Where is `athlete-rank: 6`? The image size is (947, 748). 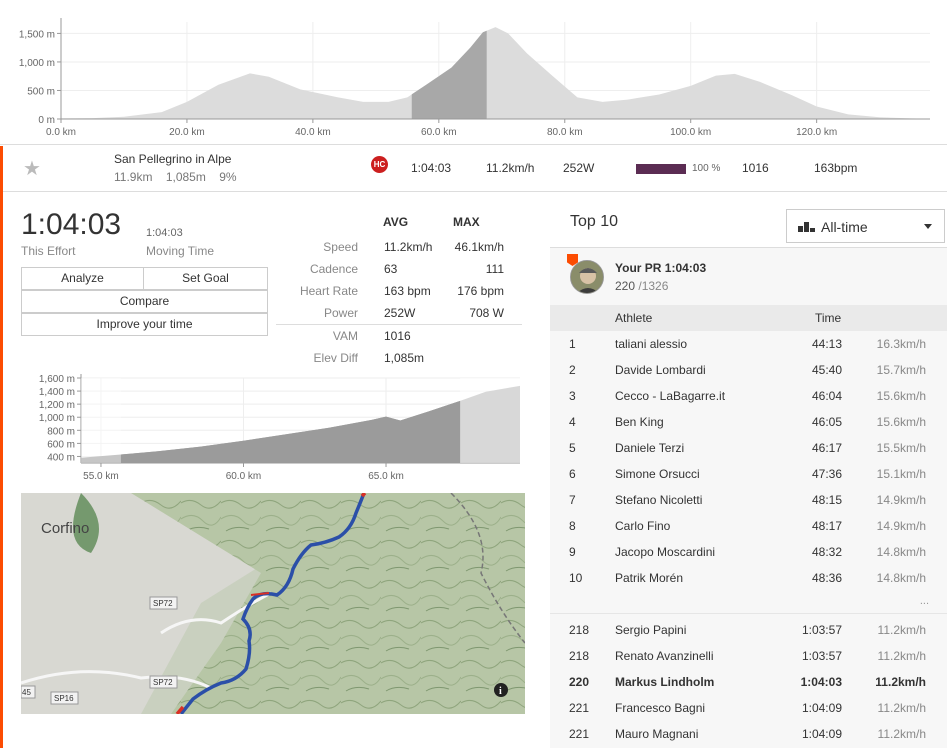
athlete-rank: 6 is located at coordinates (572, 474).